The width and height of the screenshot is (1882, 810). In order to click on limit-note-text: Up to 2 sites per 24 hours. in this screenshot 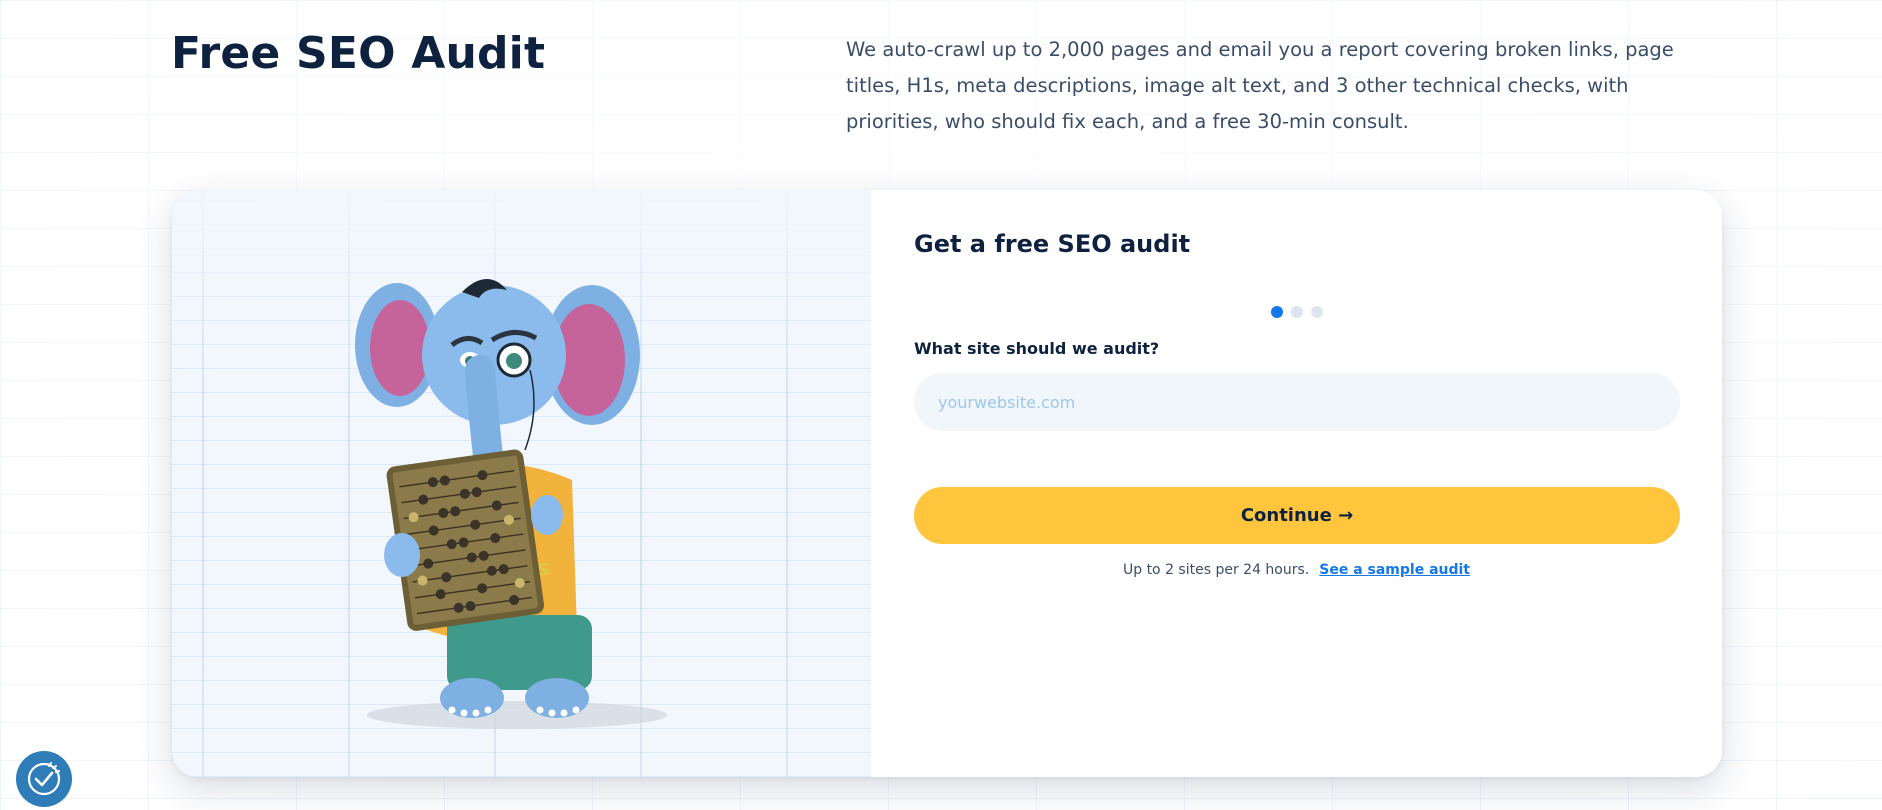, I will do `click(1216, 570)`.